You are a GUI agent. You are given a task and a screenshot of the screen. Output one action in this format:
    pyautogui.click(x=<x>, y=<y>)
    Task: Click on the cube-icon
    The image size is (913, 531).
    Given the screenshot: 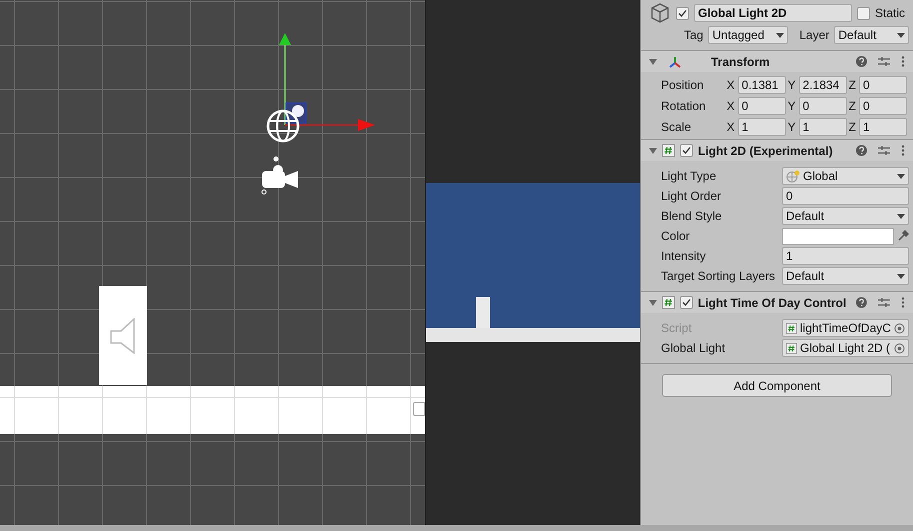 What is the action you would take?
    pyautogui.click(x=660, y=13)
    